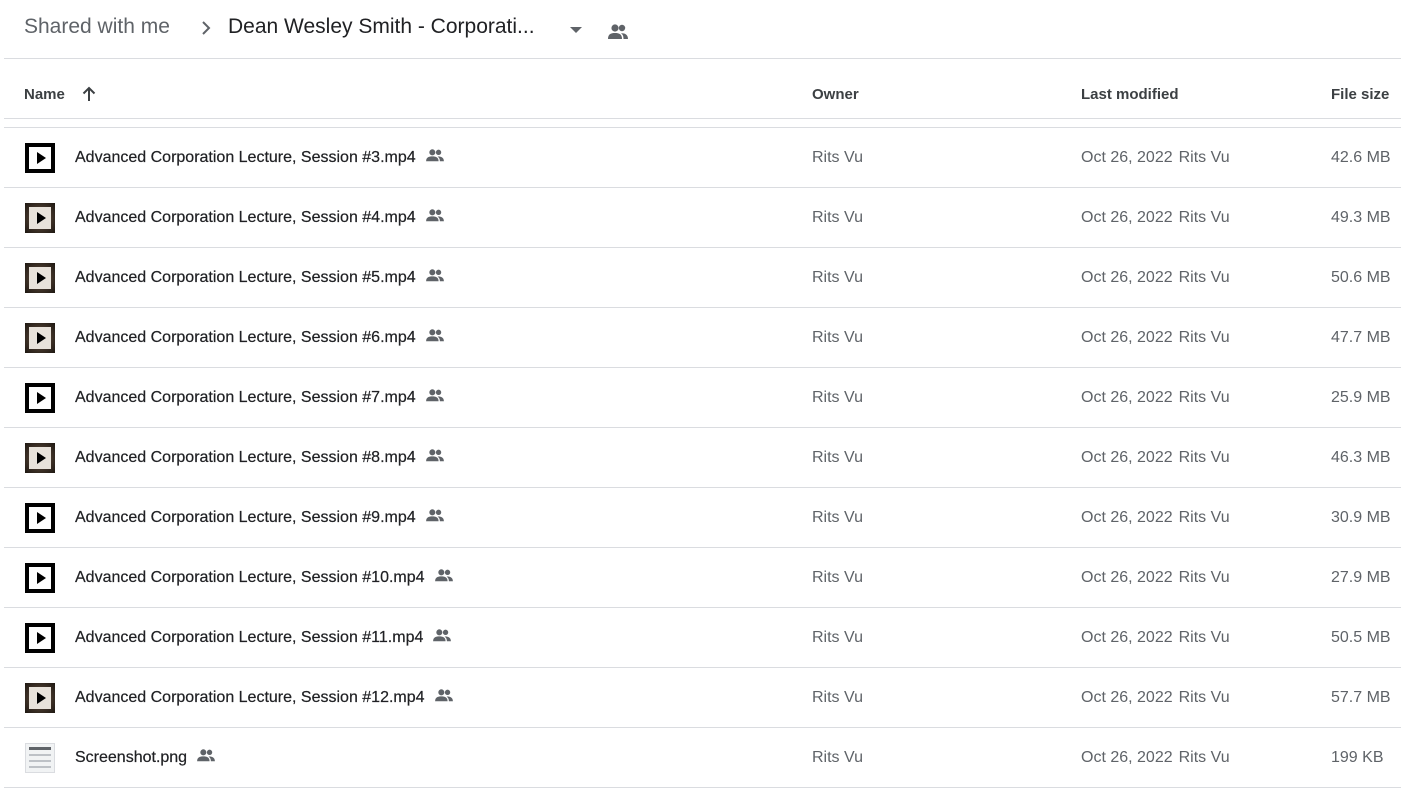  I want to click on file-name-text: Screenshot.png, so click(131, 757).